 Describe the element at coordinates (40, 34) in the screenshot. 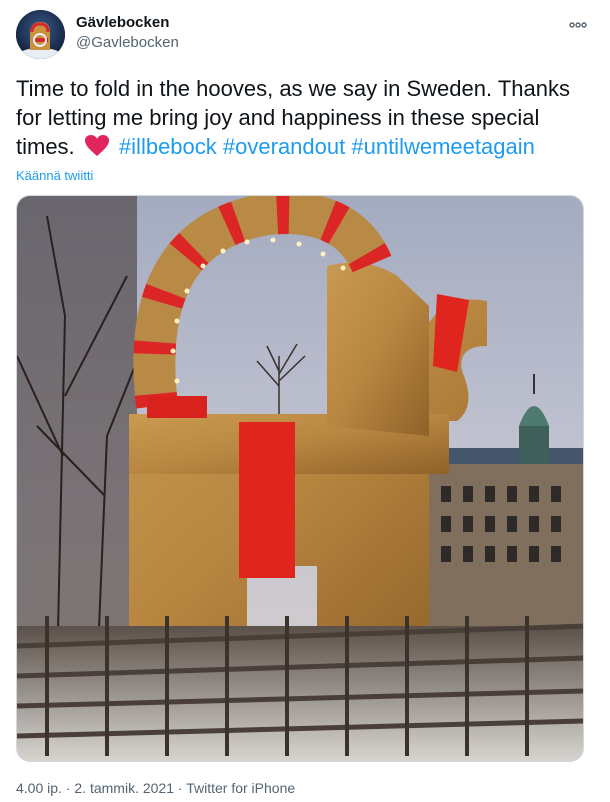

I see `avatar` at that location.